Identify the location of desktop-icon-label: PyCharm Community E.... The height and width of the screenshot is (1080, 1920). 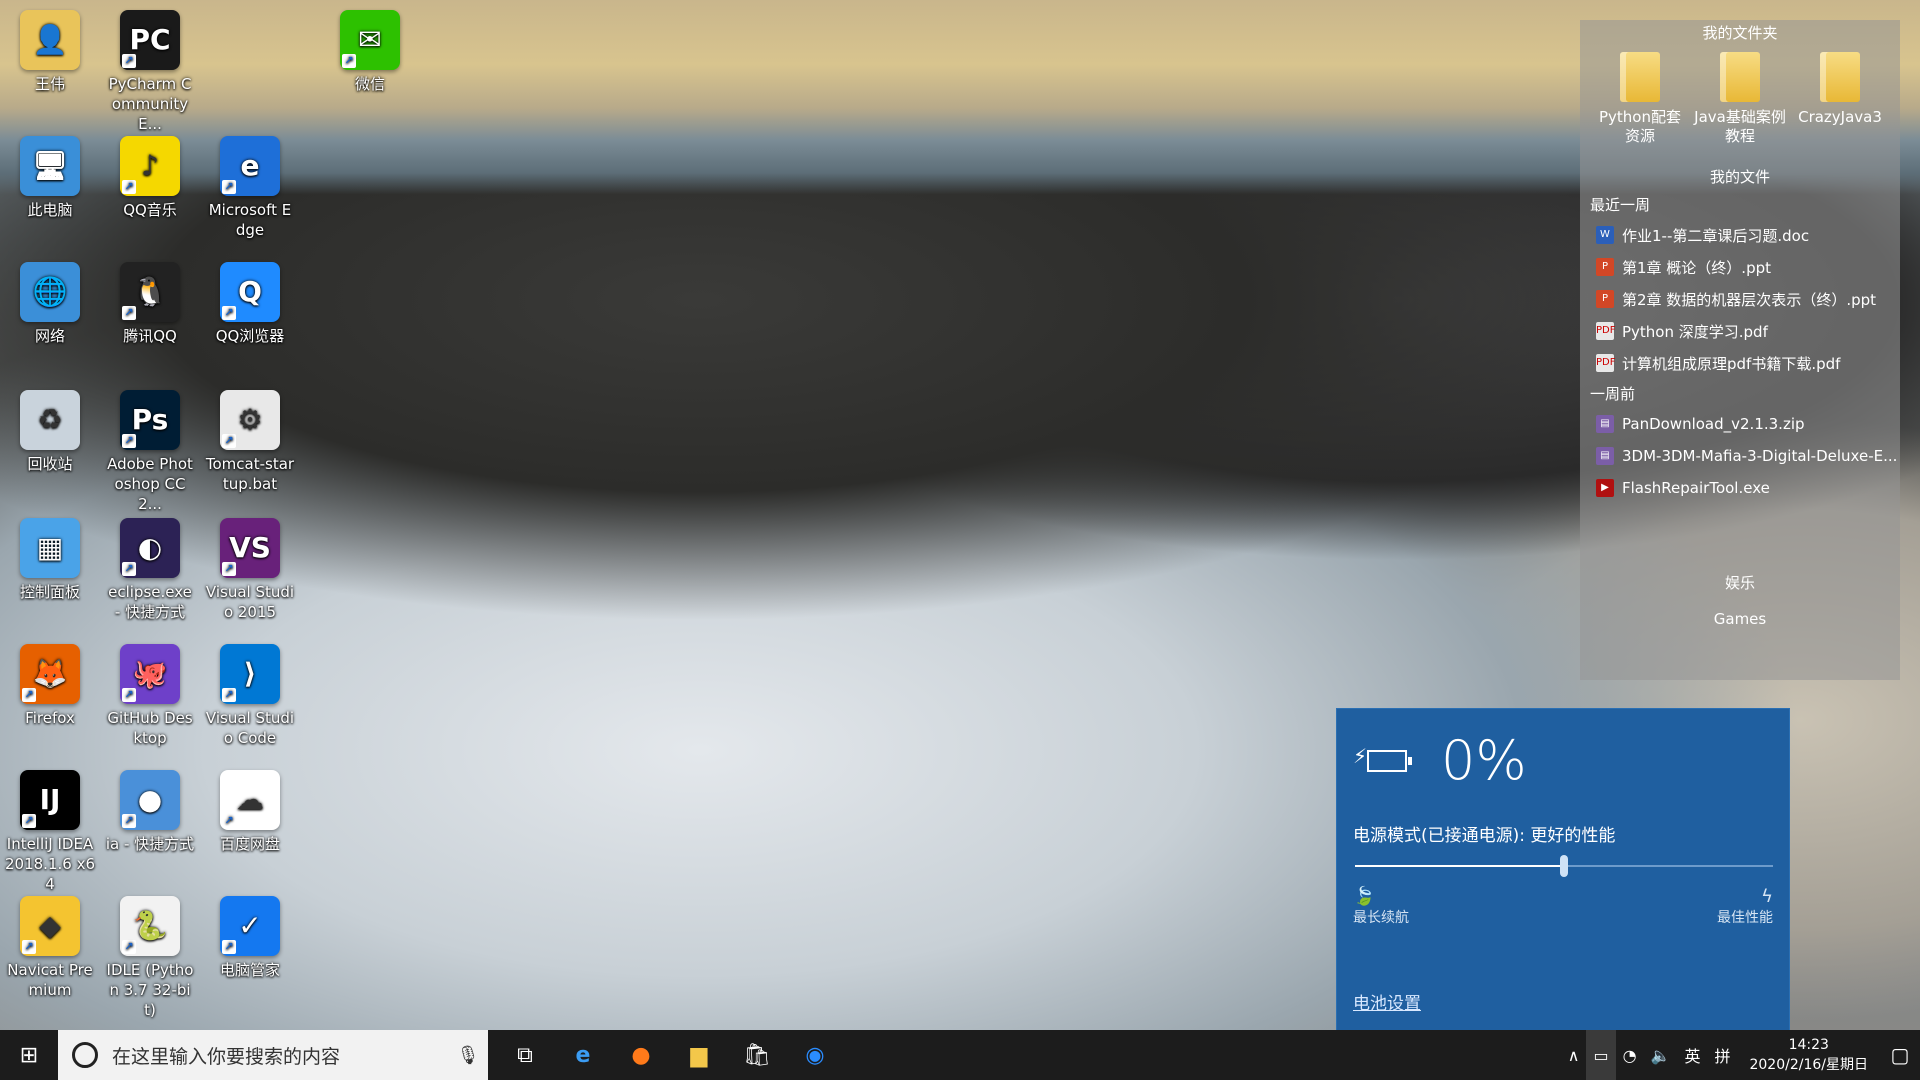
(150, 104).